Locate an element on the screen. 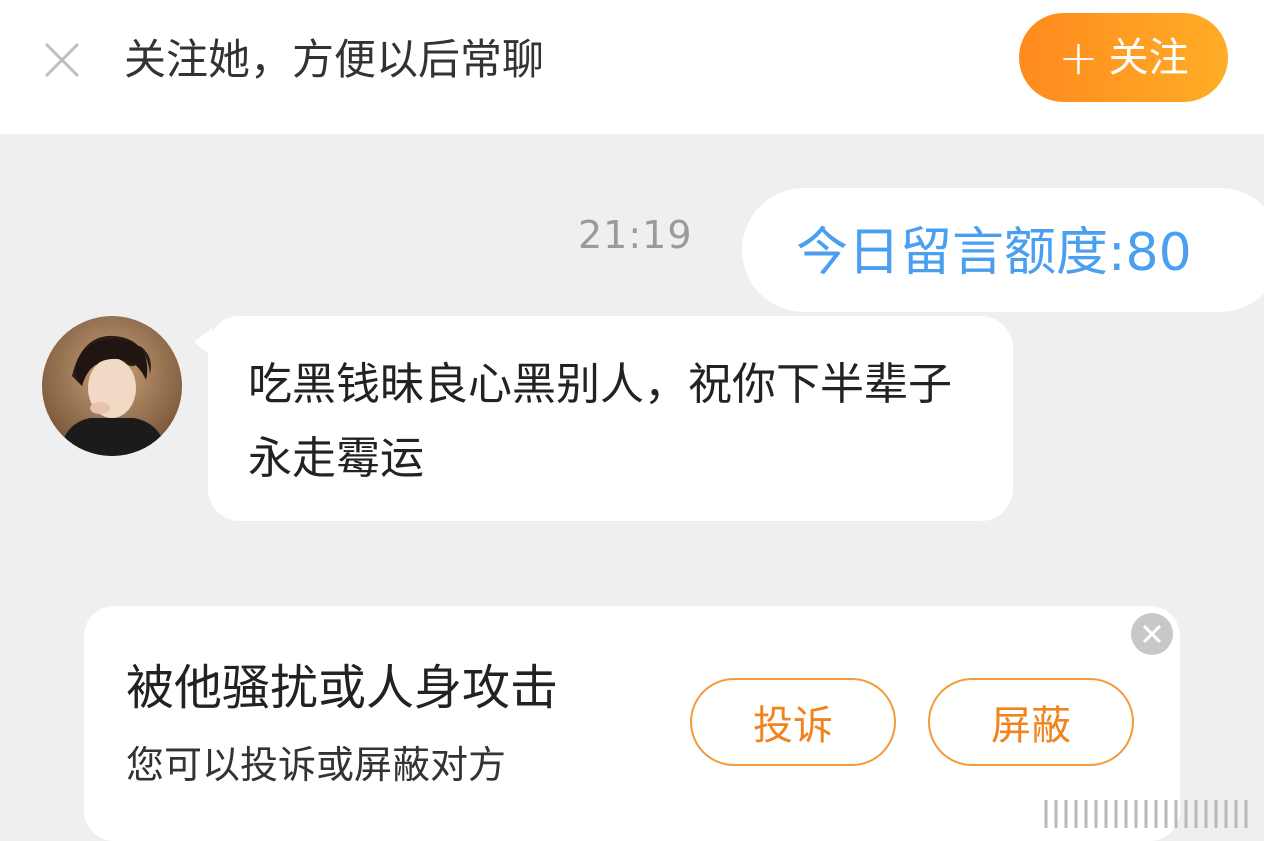 The image size is (1264, 841). follow-button: + 关注 is located at coordinates (1123, 57).